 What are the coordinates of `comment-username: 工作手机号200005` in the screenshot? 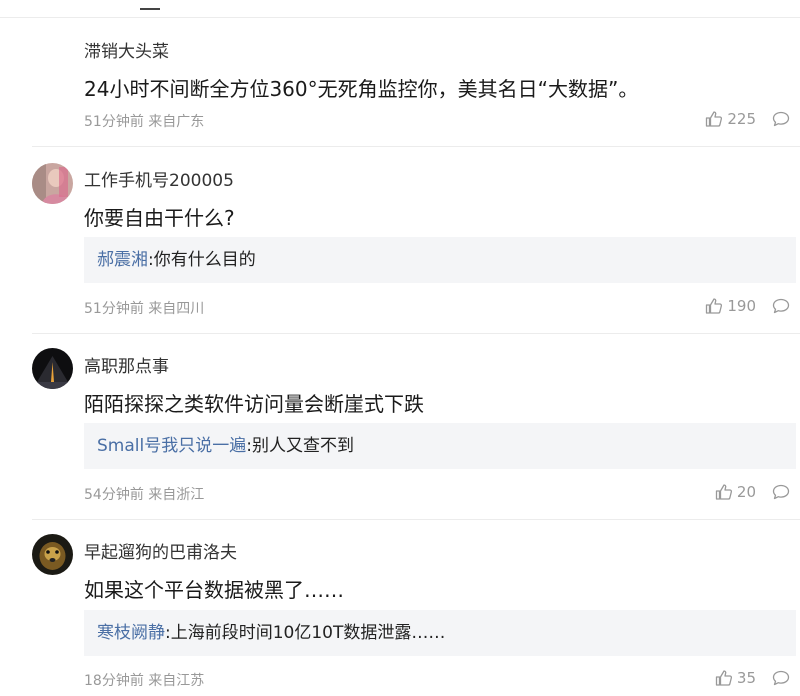 It's located at (159, 178).